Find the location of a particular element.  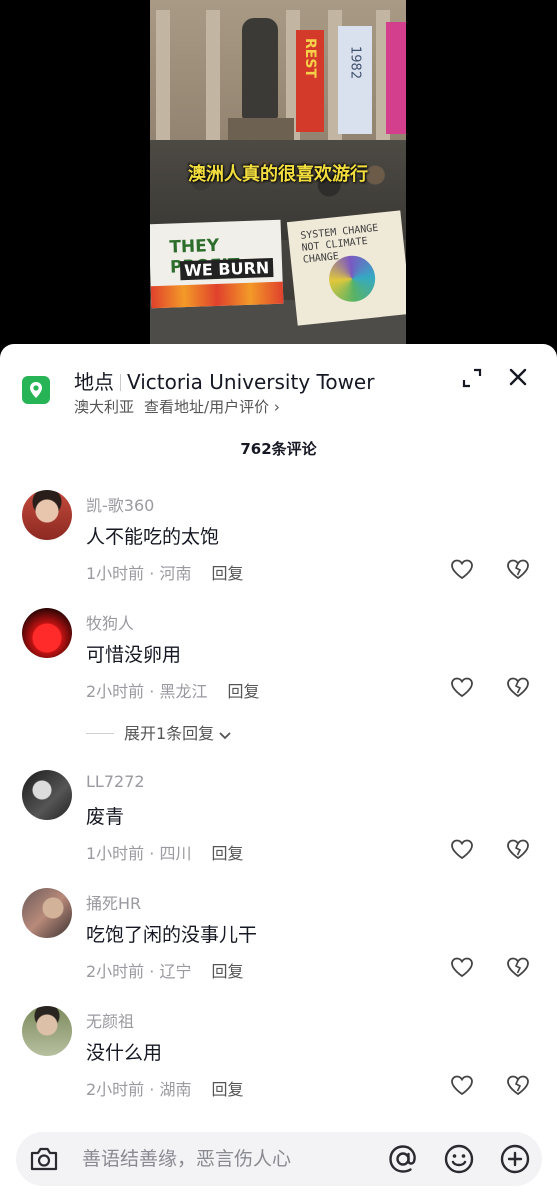

comment-item: 无颜祖 没什么用 2小时前 · 湖南 回复 is located at coordinates (278, 1061).